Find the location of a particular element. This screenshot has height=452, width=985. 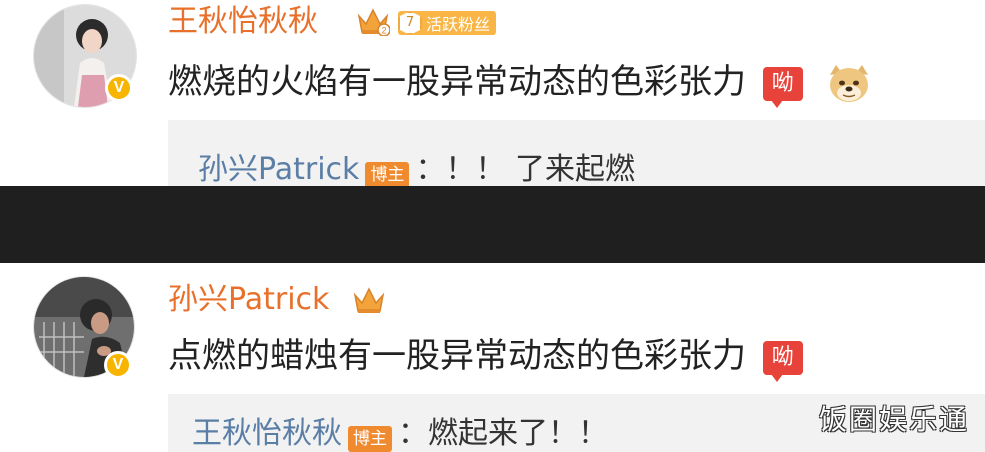

fan-badge-label: 活跃粉丝 is located at coordinates (458, 24).